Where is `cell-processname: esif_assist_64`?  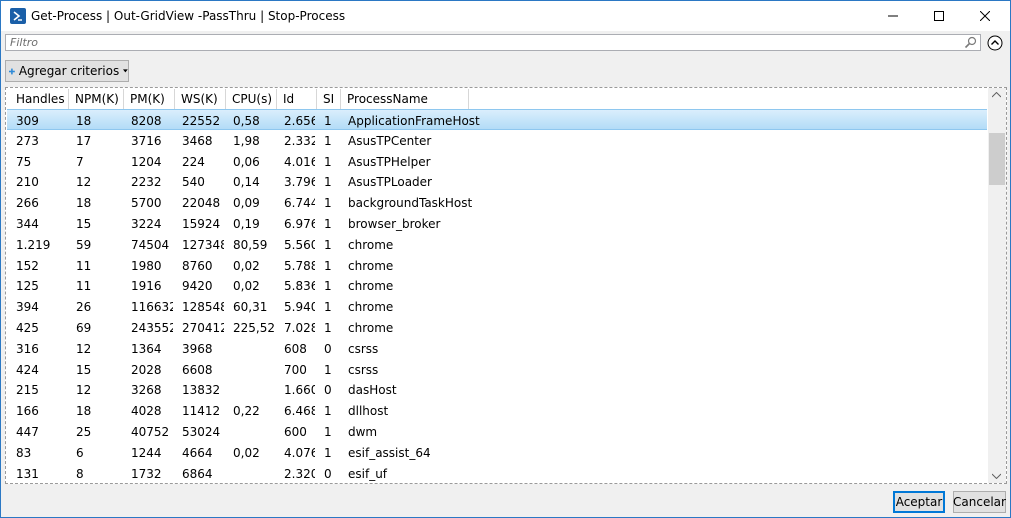 cell-processname: esif_assist_64 is located at coordinates (389, 452).